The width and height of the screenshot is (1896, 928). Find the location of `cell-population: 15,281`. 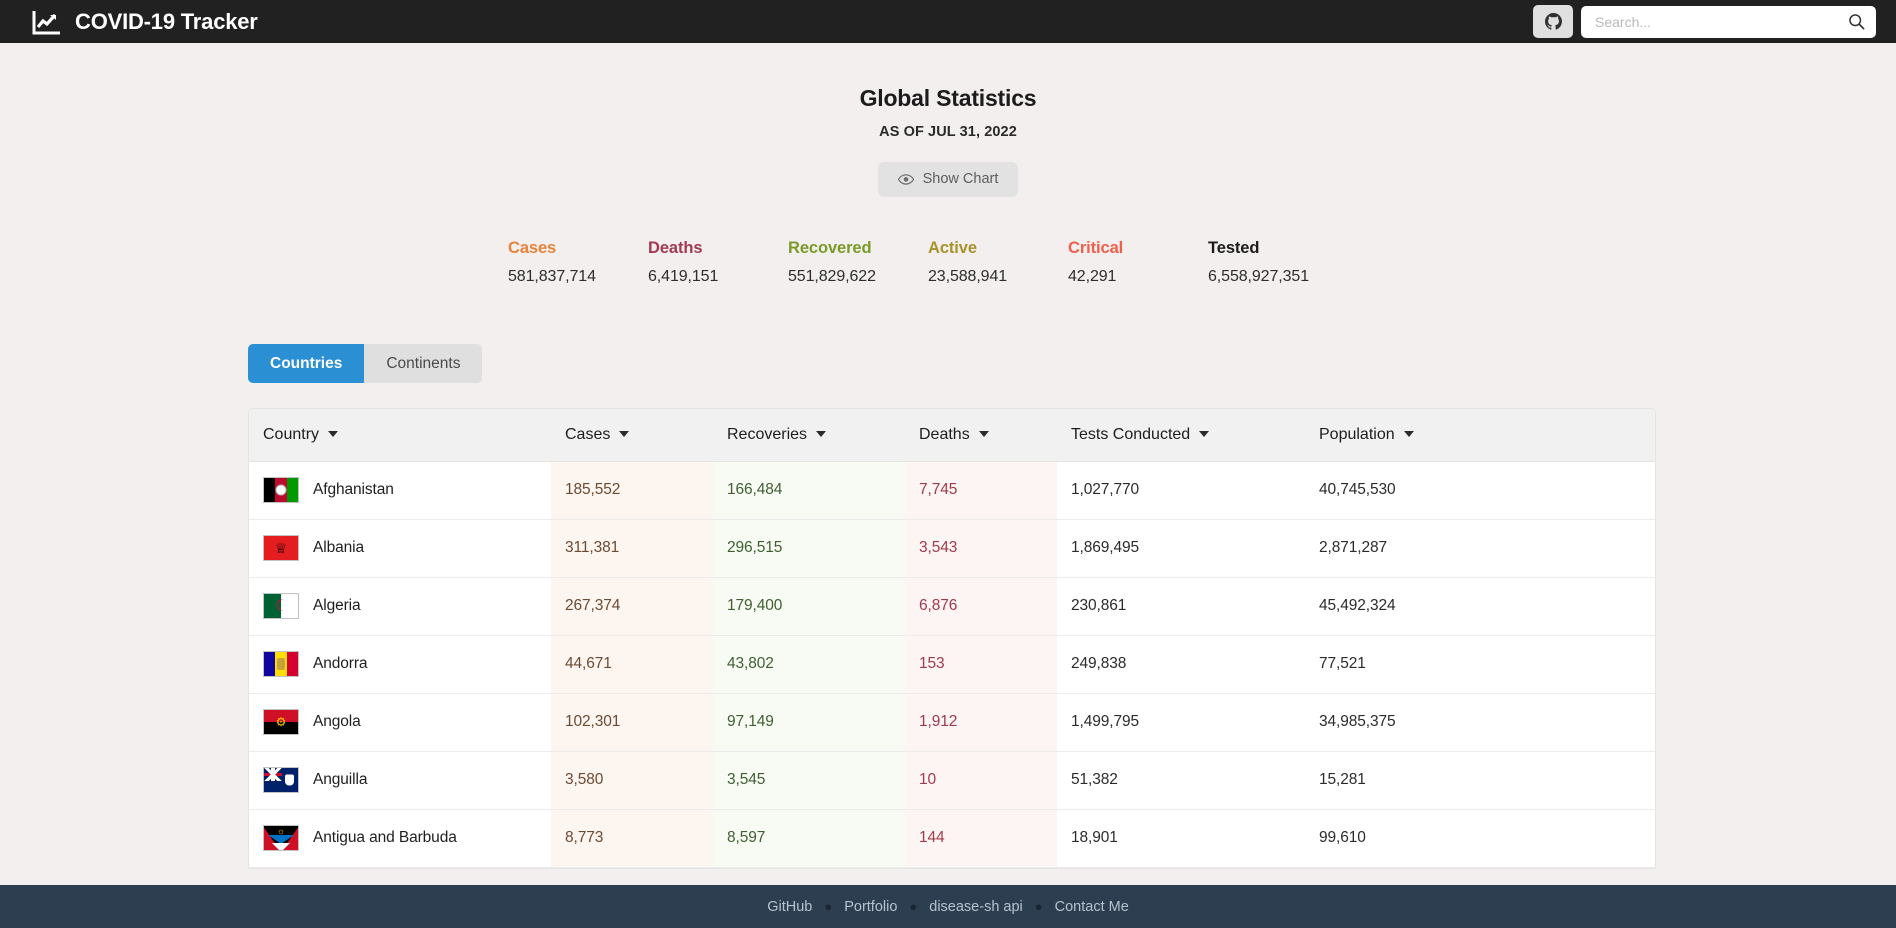

cell-population: 15,281 is located at coordinates (1480, 780).